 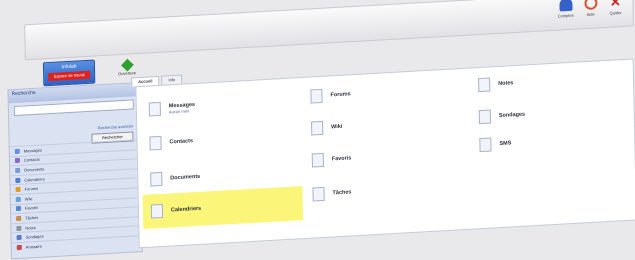 I want to click on tile-label: Forums, so click(x=340, y=95).